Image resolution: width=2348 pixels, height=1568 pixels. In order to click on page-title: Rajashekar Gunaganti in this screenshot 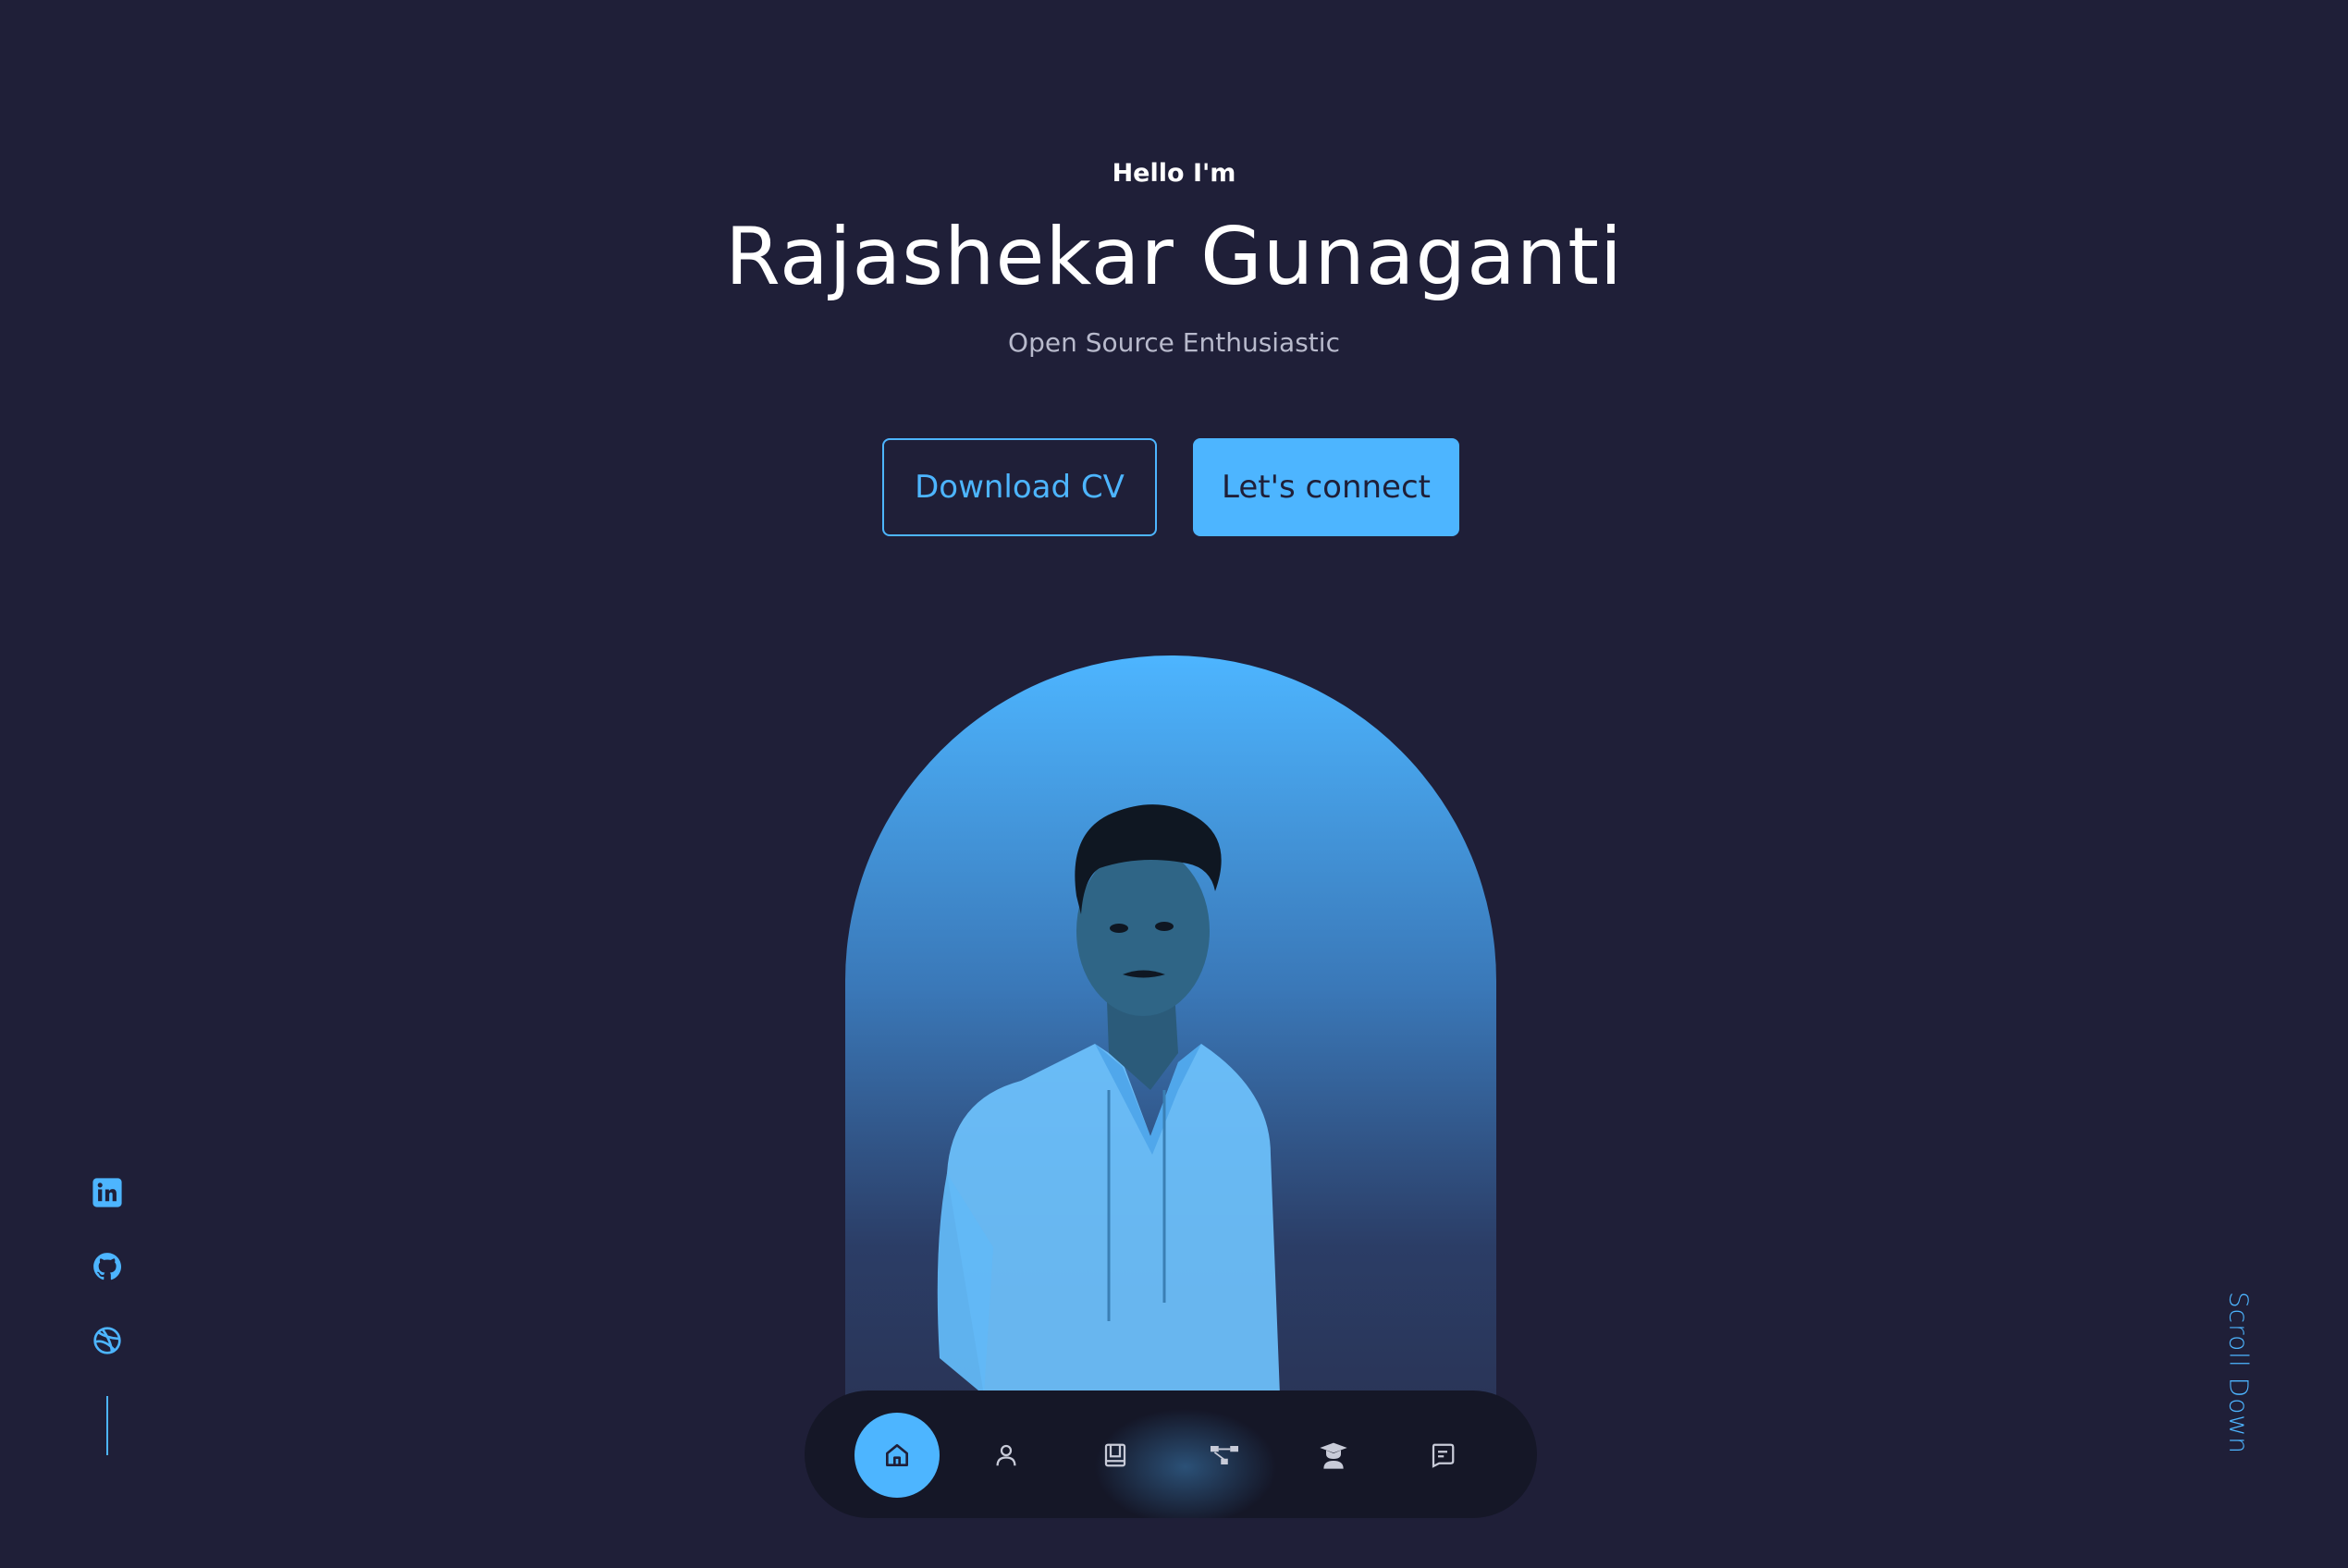, I will do `click(1174, 257)`.